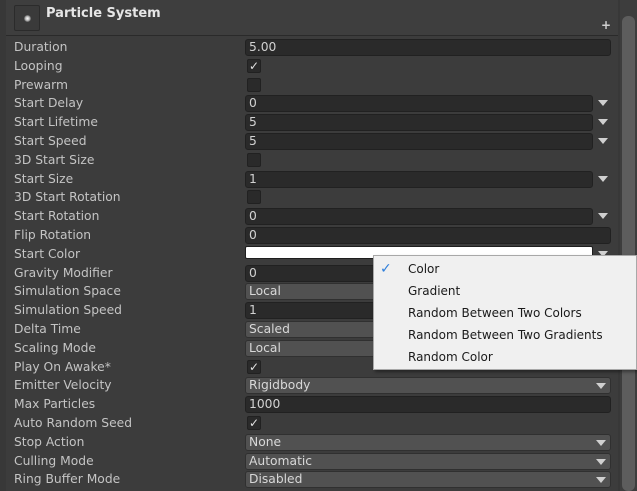 This screenshot has width=637, height=491. I want to click on property-label: Simulation Speed, so click(68, 310).